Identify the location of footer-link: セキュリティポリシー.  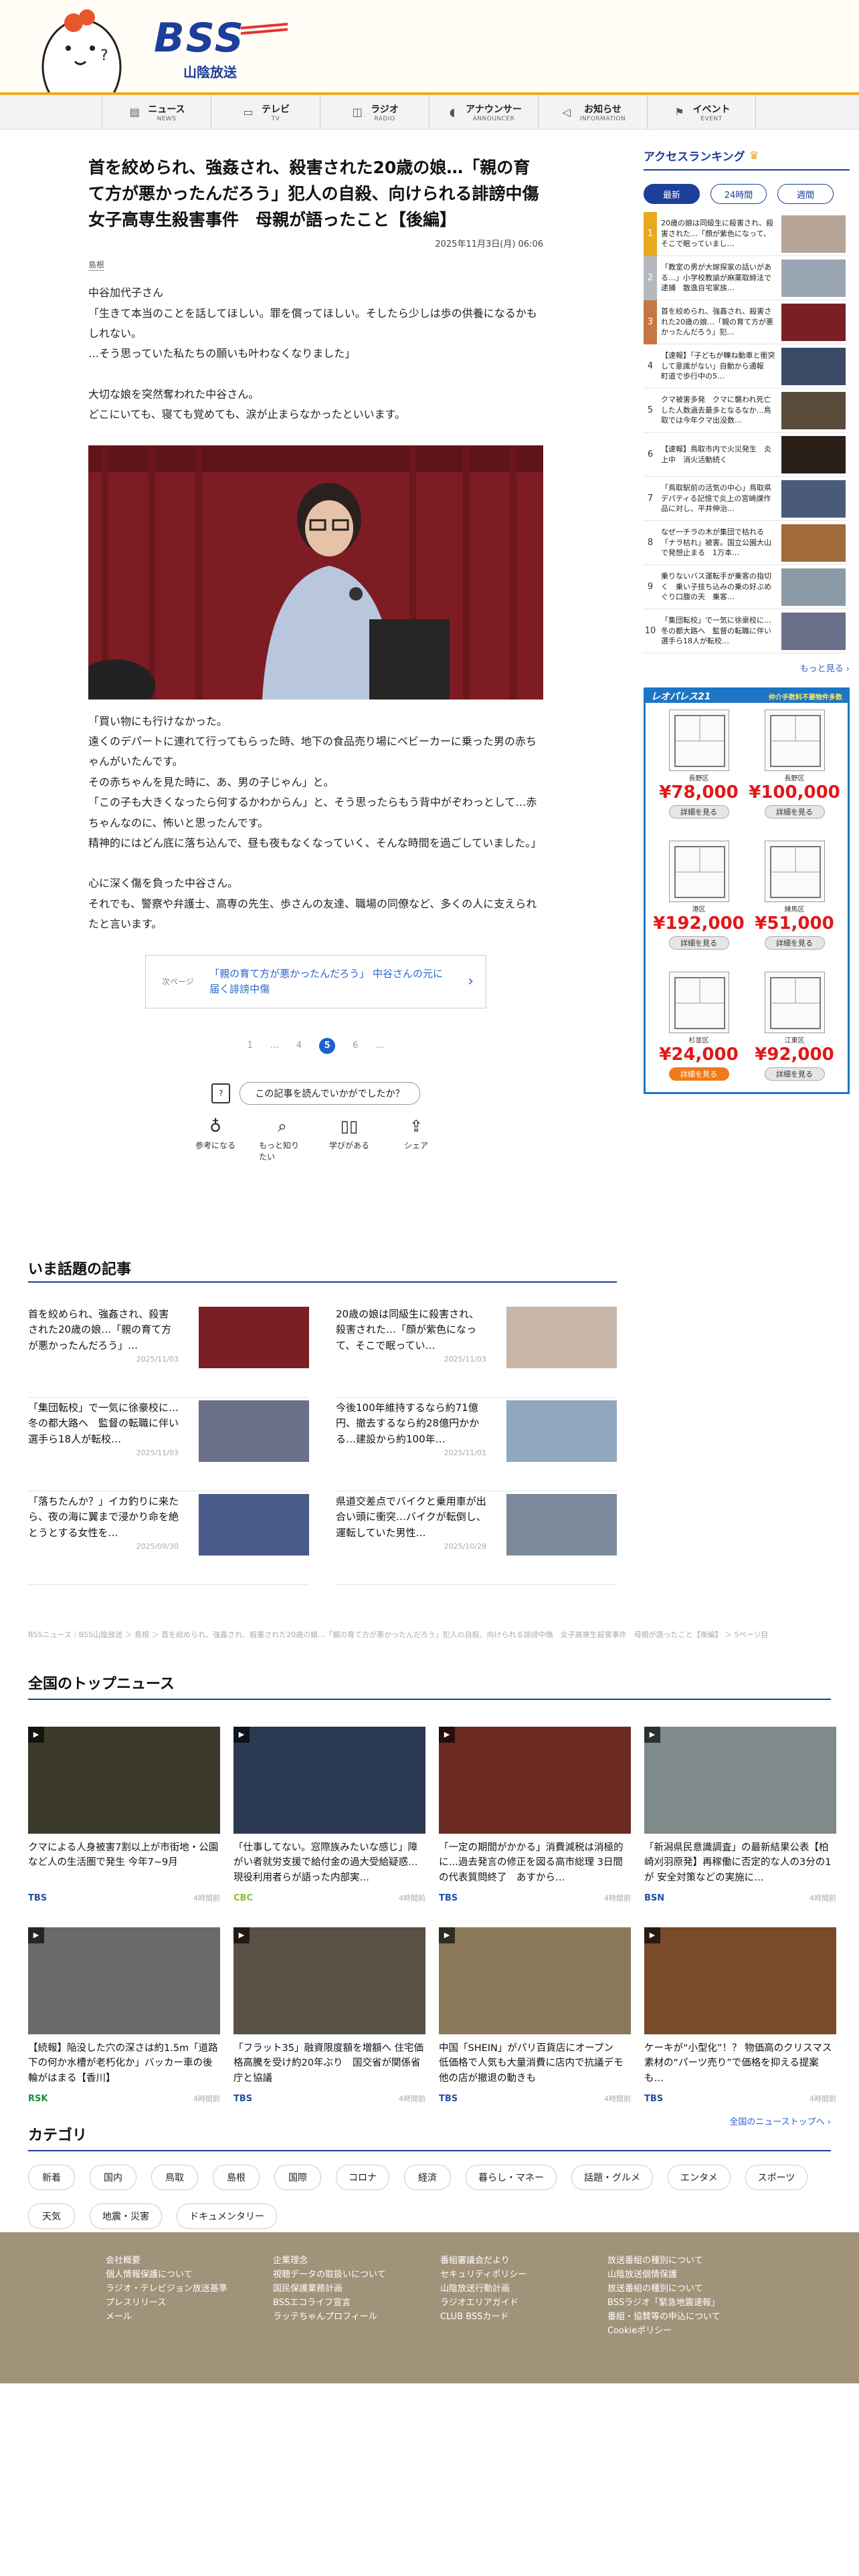
(520, 2275).